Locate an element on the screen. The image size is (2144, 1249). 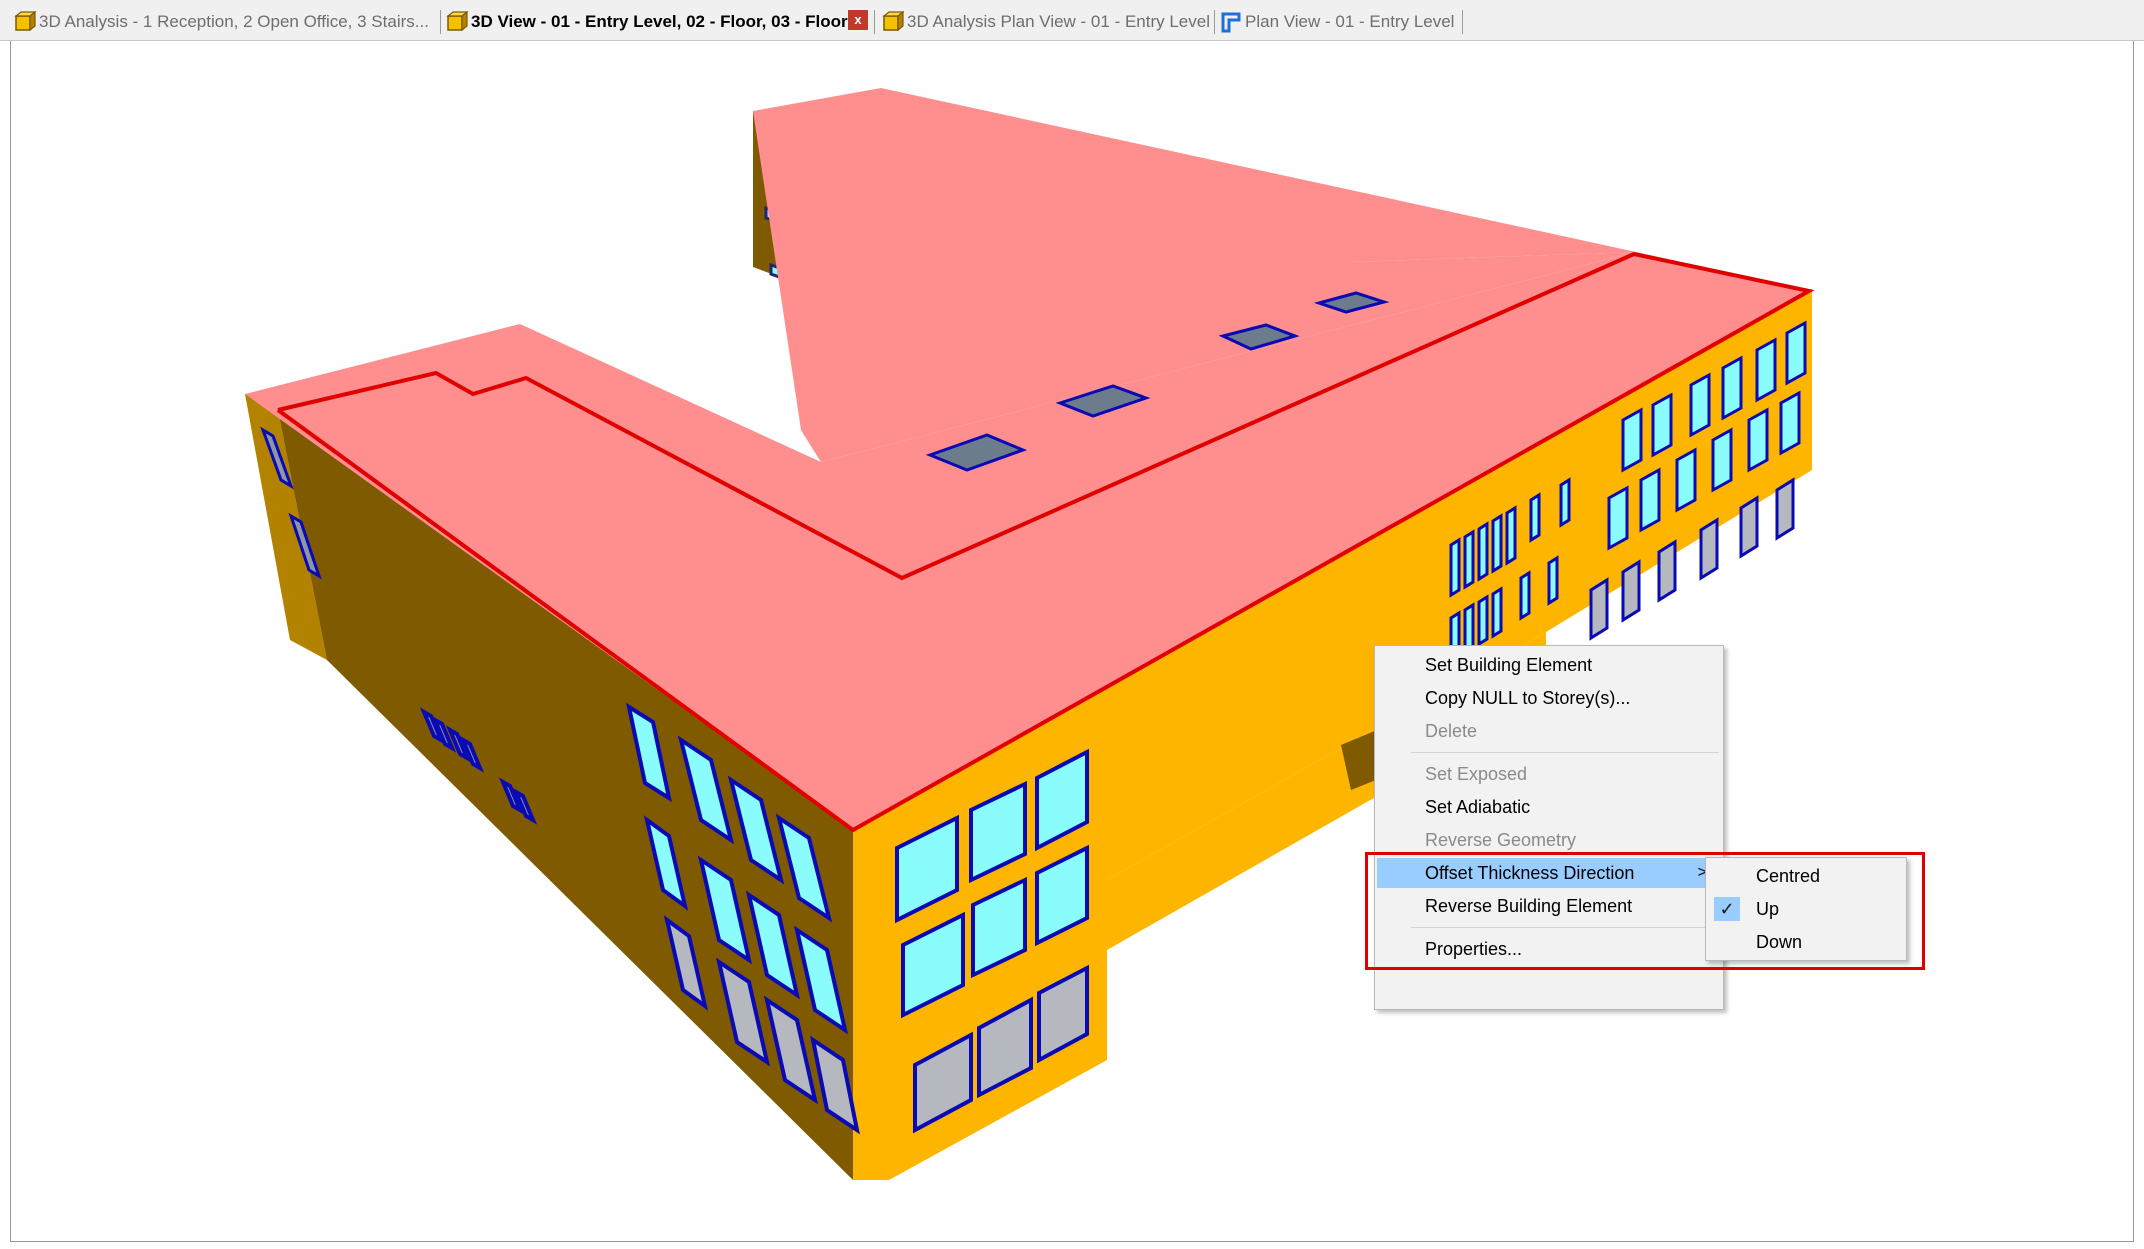
tab-label: 3D Analysis Plan View - 01 - Entry Level is located at coordinates (1058, 21).